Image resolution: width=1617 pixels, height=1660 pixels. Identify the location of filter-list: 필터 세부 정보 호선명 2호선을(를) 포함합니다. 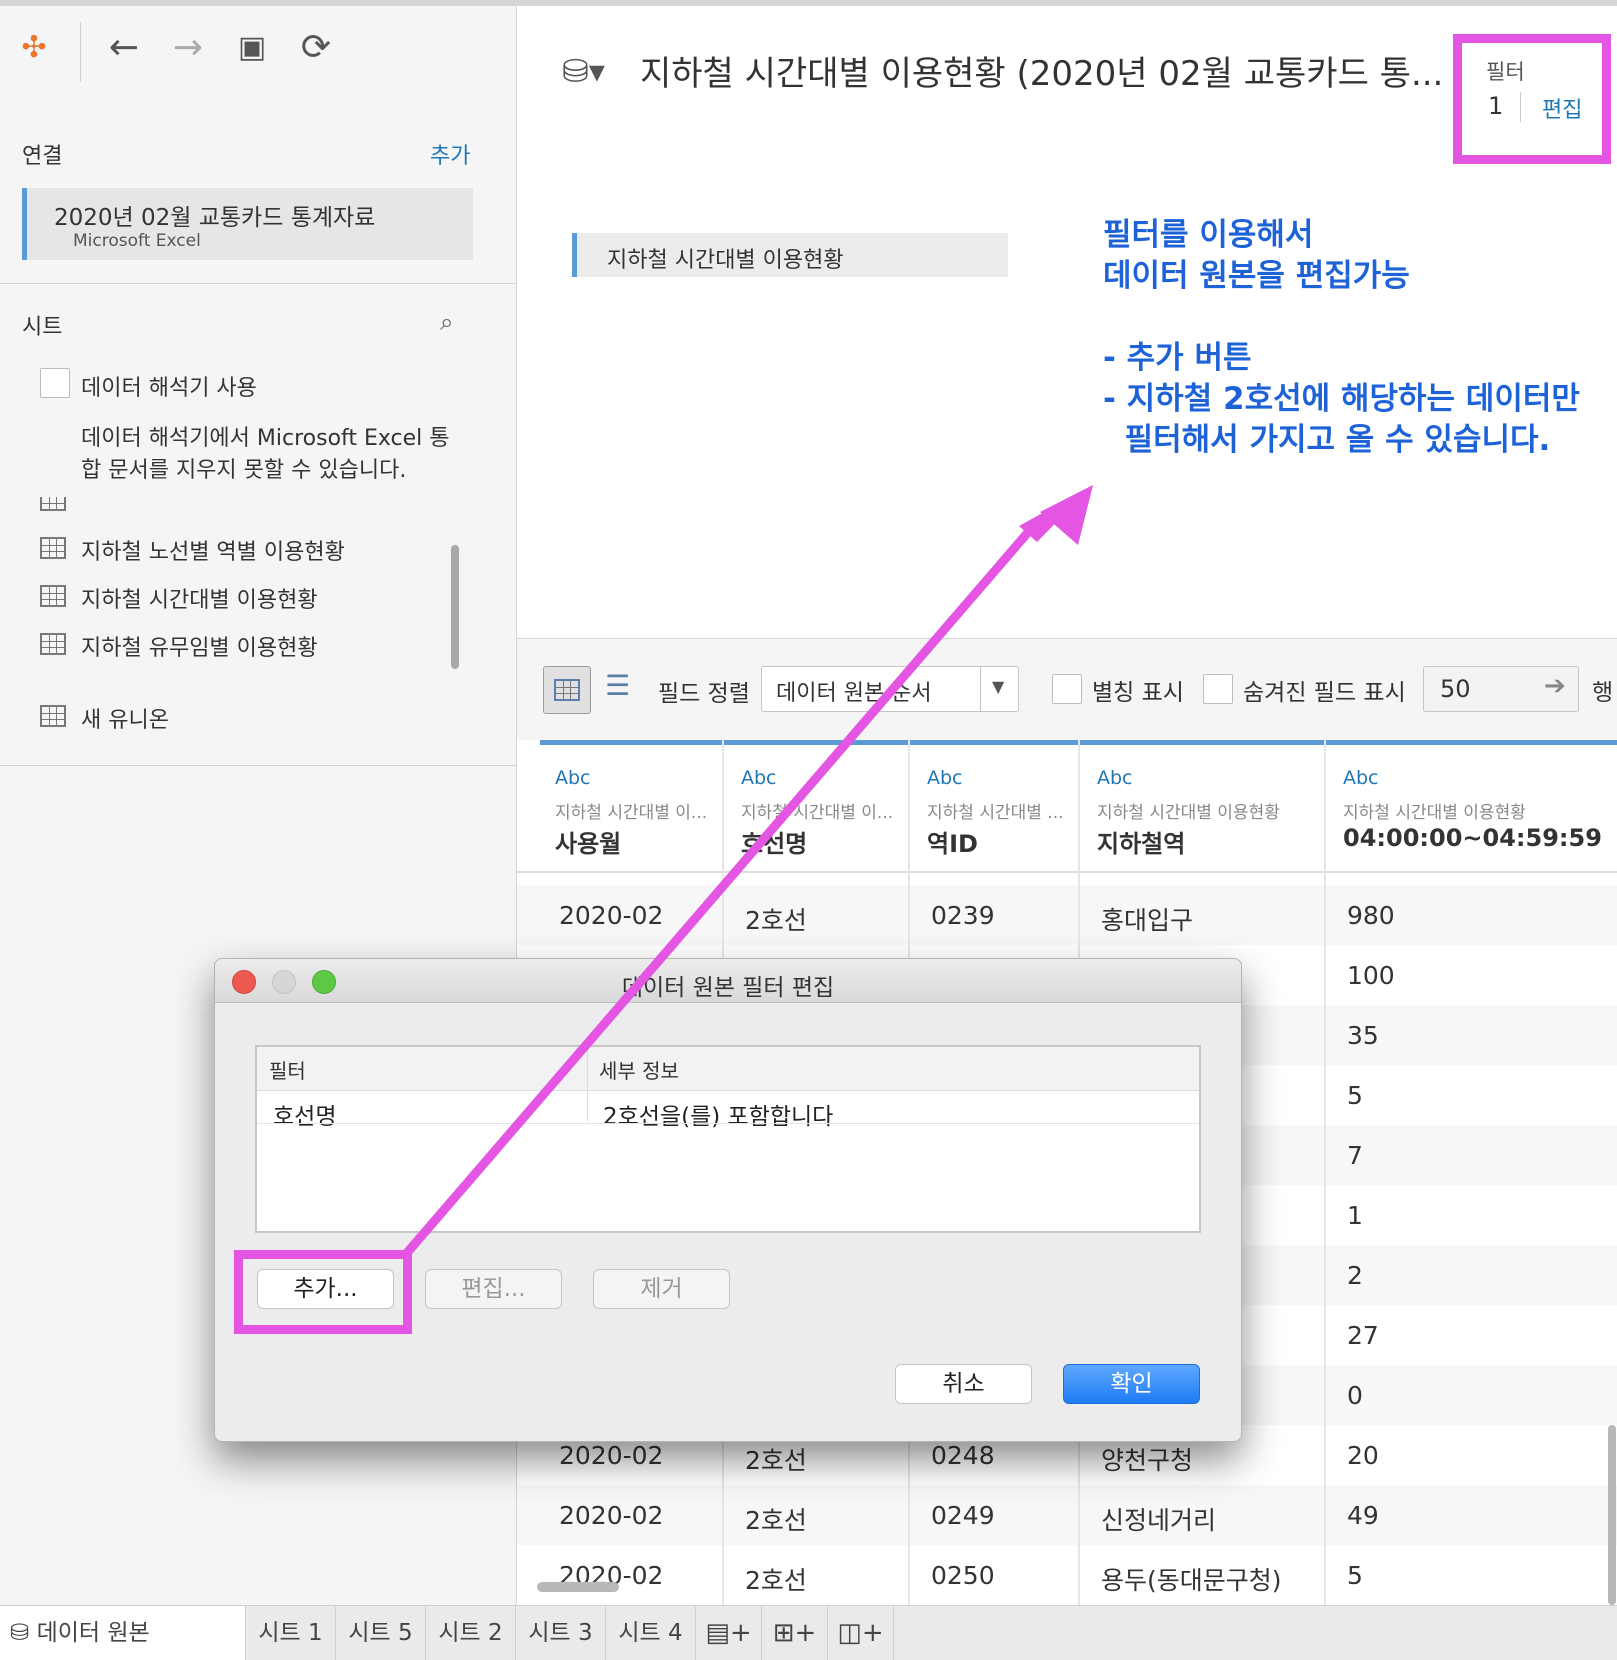
(728, 1139).